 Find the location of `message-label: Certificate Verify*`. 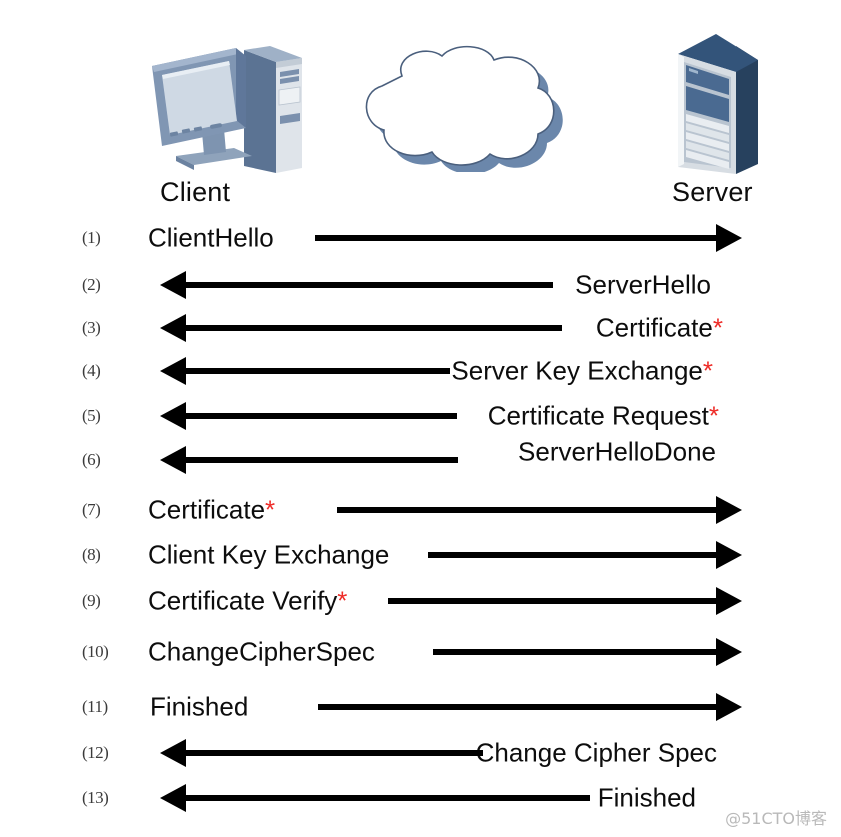

message-label: Certificate Verify* is located at coordinates (247, 601).